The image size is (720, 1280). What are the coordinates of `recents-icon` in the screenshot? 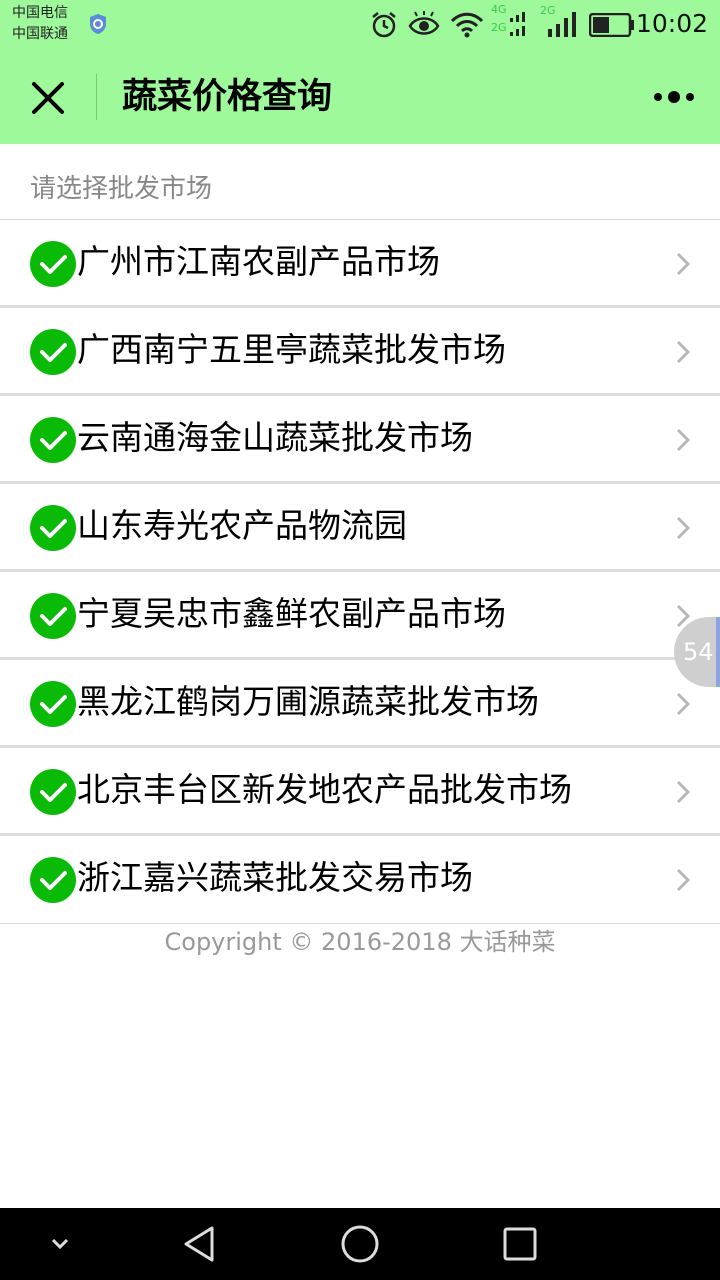 It's located at (520, 1244).